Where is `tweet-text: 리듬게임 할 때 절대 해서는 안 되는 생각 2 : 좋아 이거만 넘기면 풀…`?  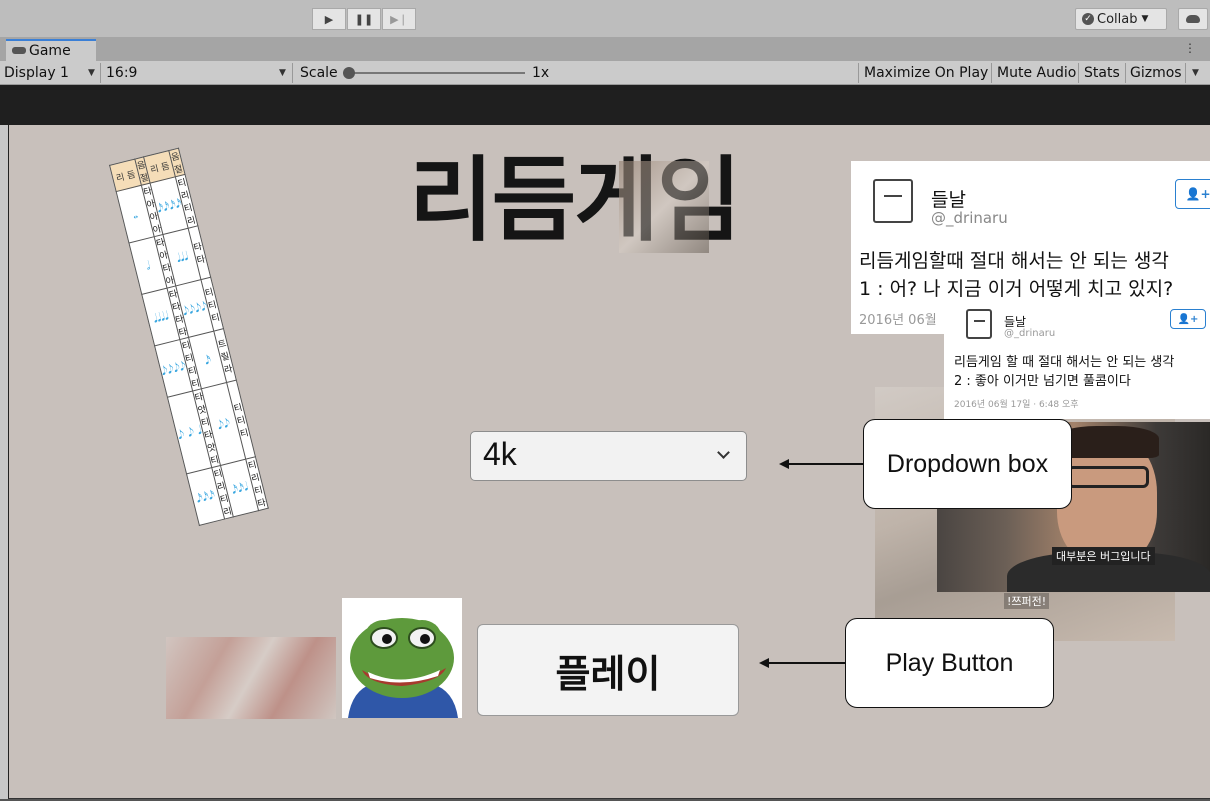
tweet-text: 리듬게임 할 때 절대 해서는 안 되는 생각 2 : 좋아 이거만 넘기면 풀… is located at coordinates (1064, 372).